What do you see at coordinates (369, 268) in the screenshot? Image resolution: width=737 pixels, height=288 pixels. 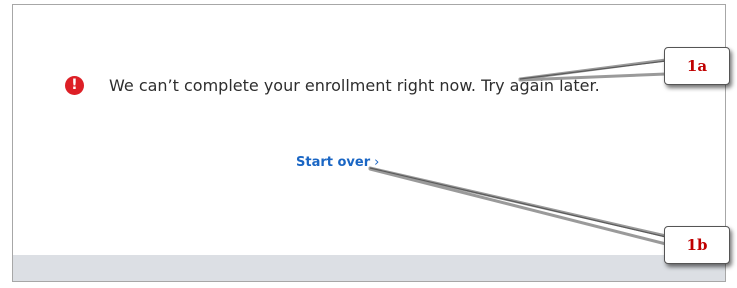 I see `footer-strip` at bounding box center [369, 268].